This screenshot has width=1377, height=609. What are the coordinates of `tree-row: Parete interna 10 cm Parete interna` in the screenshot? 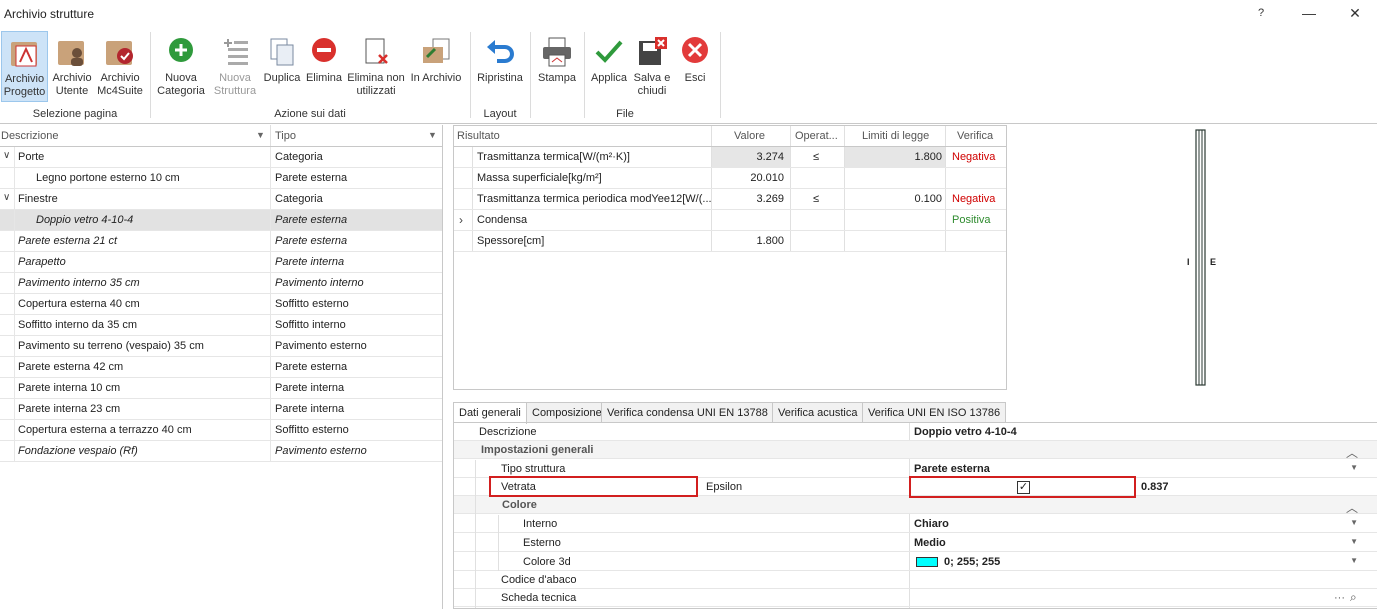 It's located at (221, 388).